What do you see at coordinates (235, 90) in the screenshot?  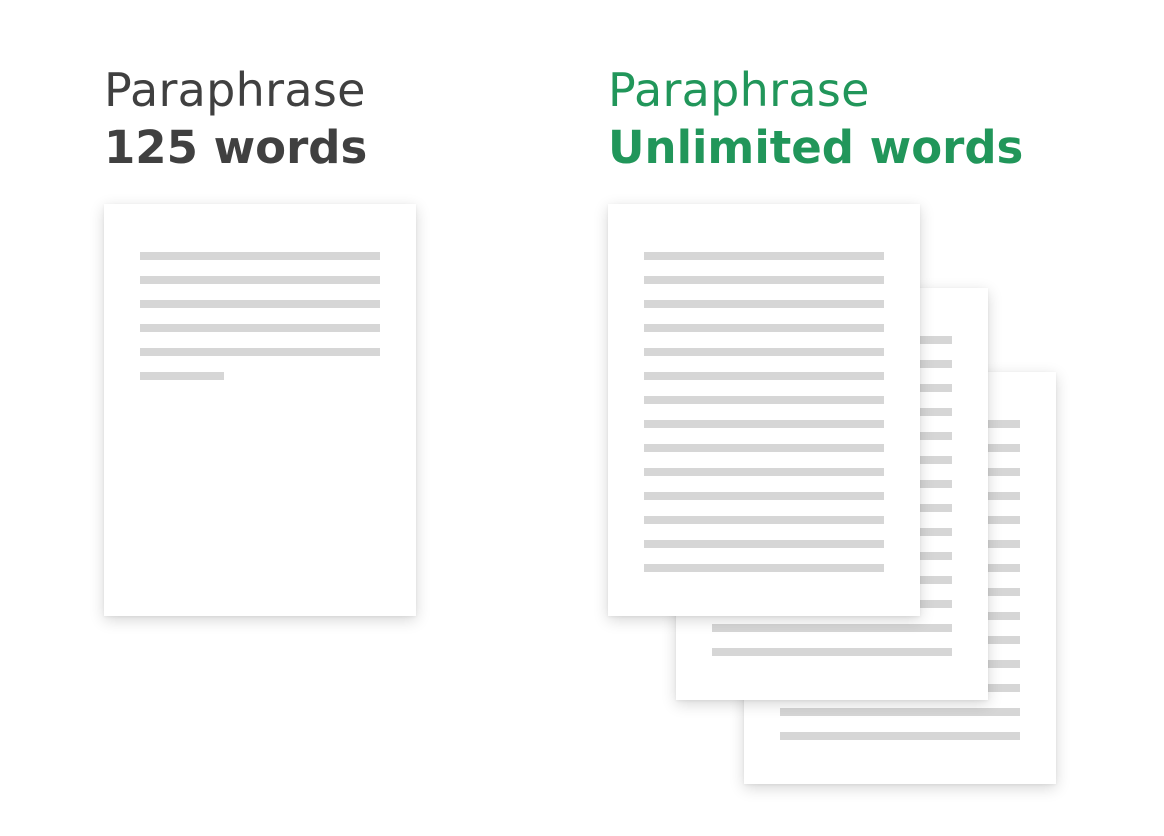 I see `free-plan-title: Paraphrase` at bounding box center [235, 90].